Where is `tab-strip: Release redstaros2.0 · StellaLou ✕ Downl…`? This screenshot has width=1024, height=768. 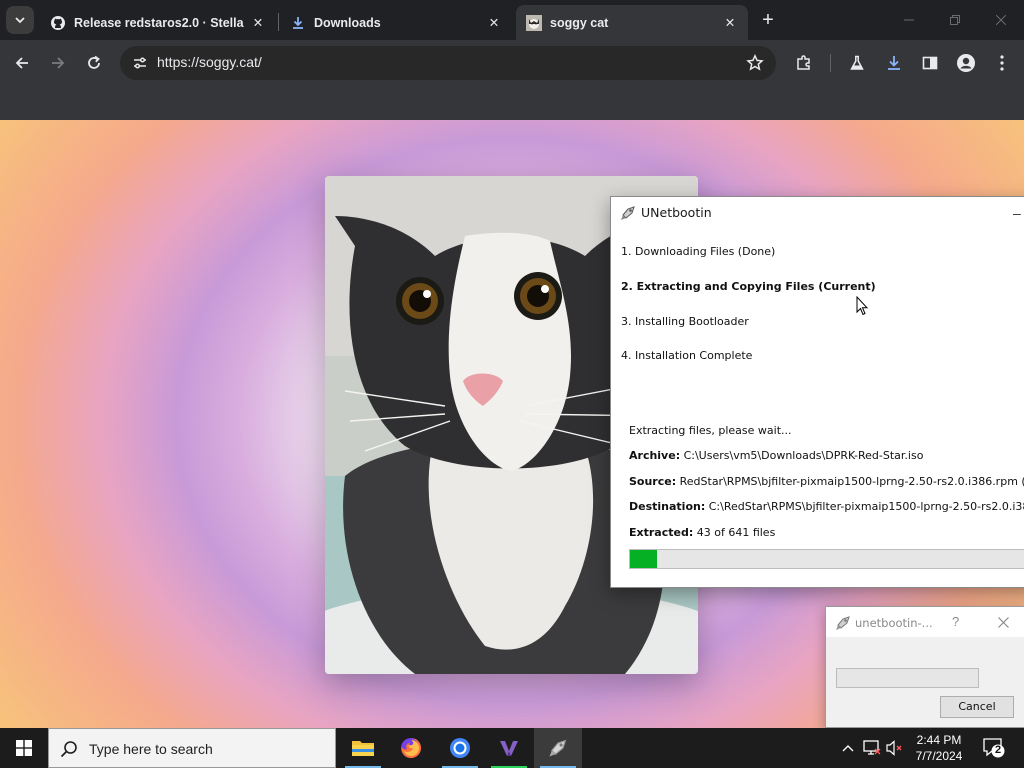 tab-strip: Release redstaros2.0 · StellaLou ✕ Downl… is located at coordinates (512, 20).